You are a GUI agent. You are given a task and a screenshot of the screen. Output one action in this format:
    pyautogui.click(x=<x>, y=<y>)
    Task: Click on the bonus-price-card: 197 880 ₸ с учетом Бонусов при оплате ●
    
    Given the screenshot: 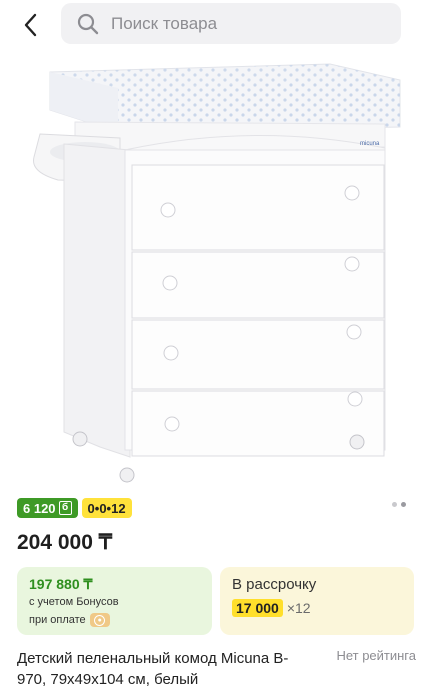 What is the action you would take?
    pyautogui.click(x=114, y=601)
    